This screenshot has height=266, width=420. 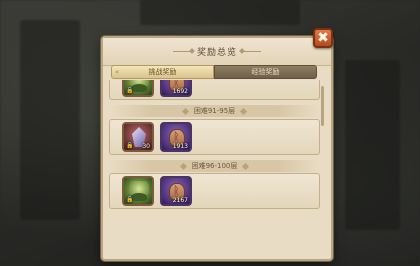 I want to click on close-icon: ✖, so click(x=323, y=38).